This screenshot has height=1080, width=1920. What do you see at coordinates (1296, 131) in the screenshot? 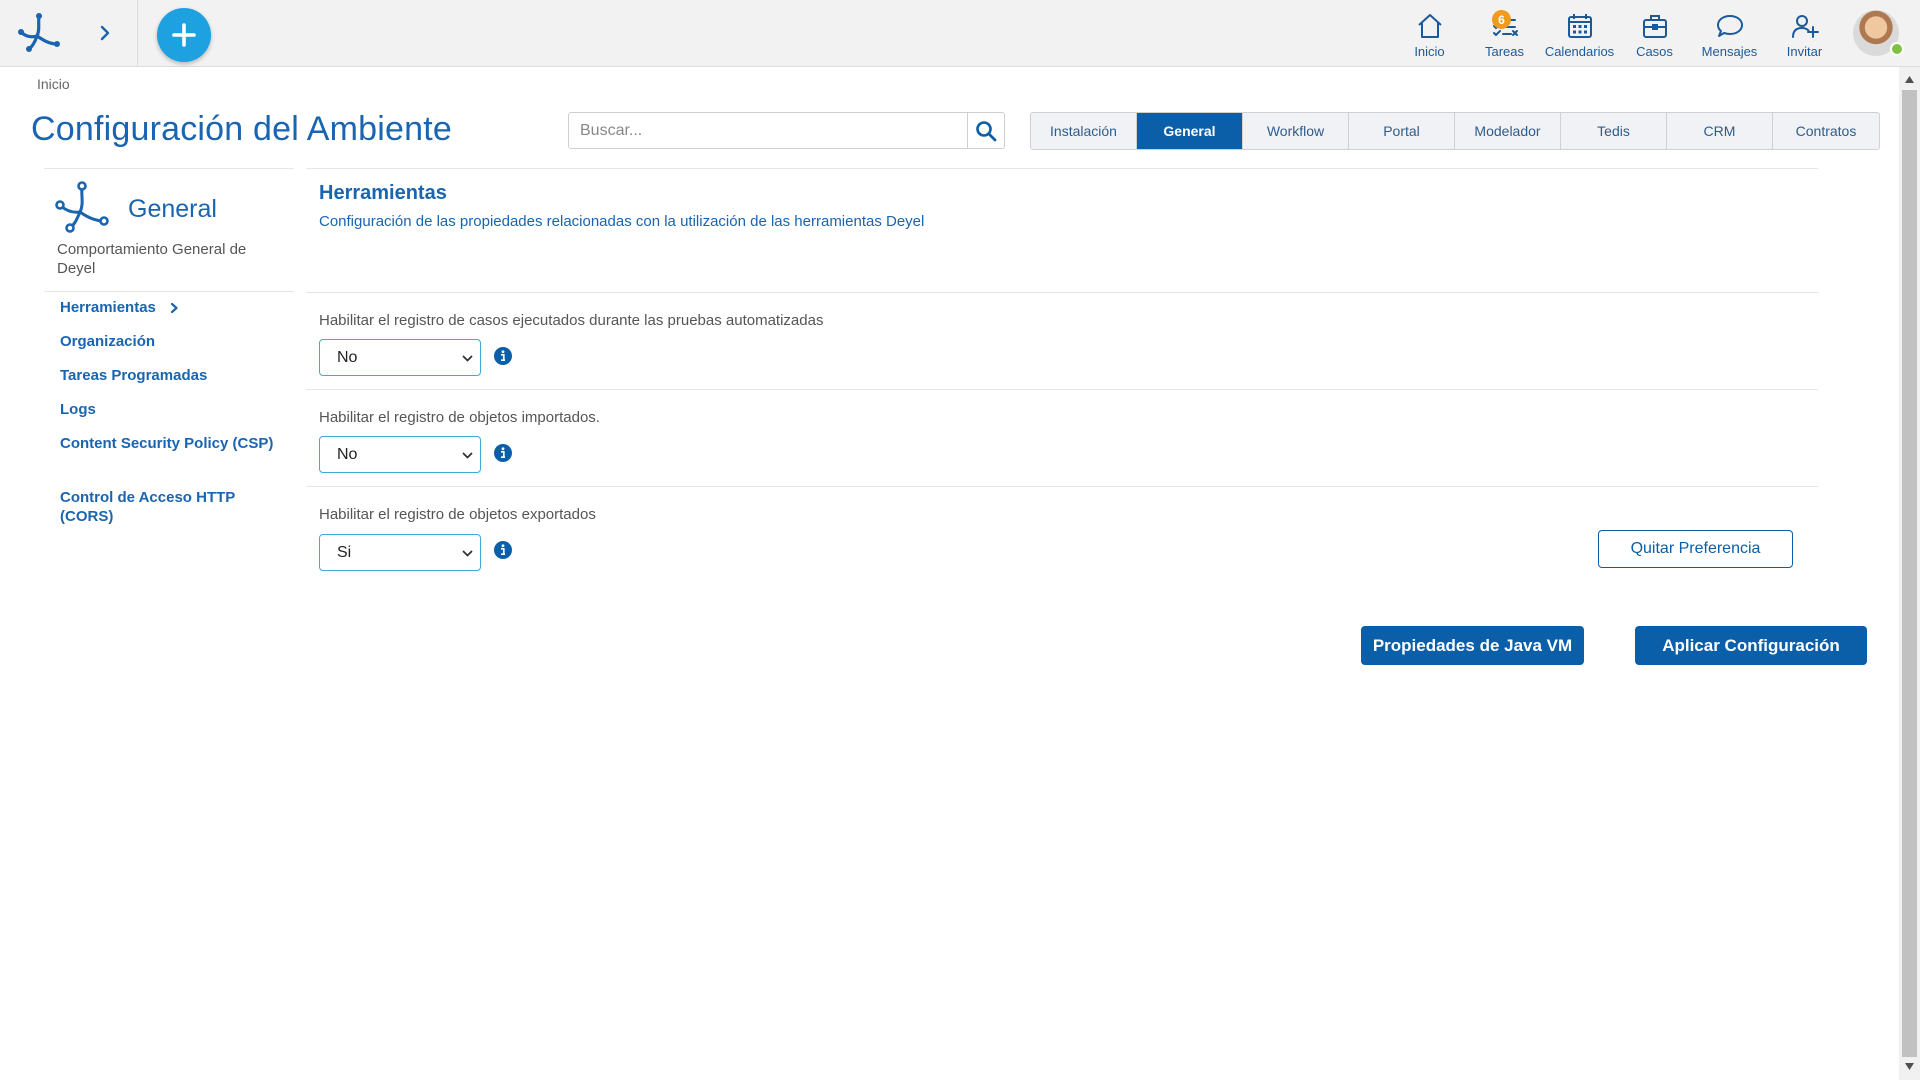
I see `tab-workflow: Workflow` at bounding box center [1296, 131].